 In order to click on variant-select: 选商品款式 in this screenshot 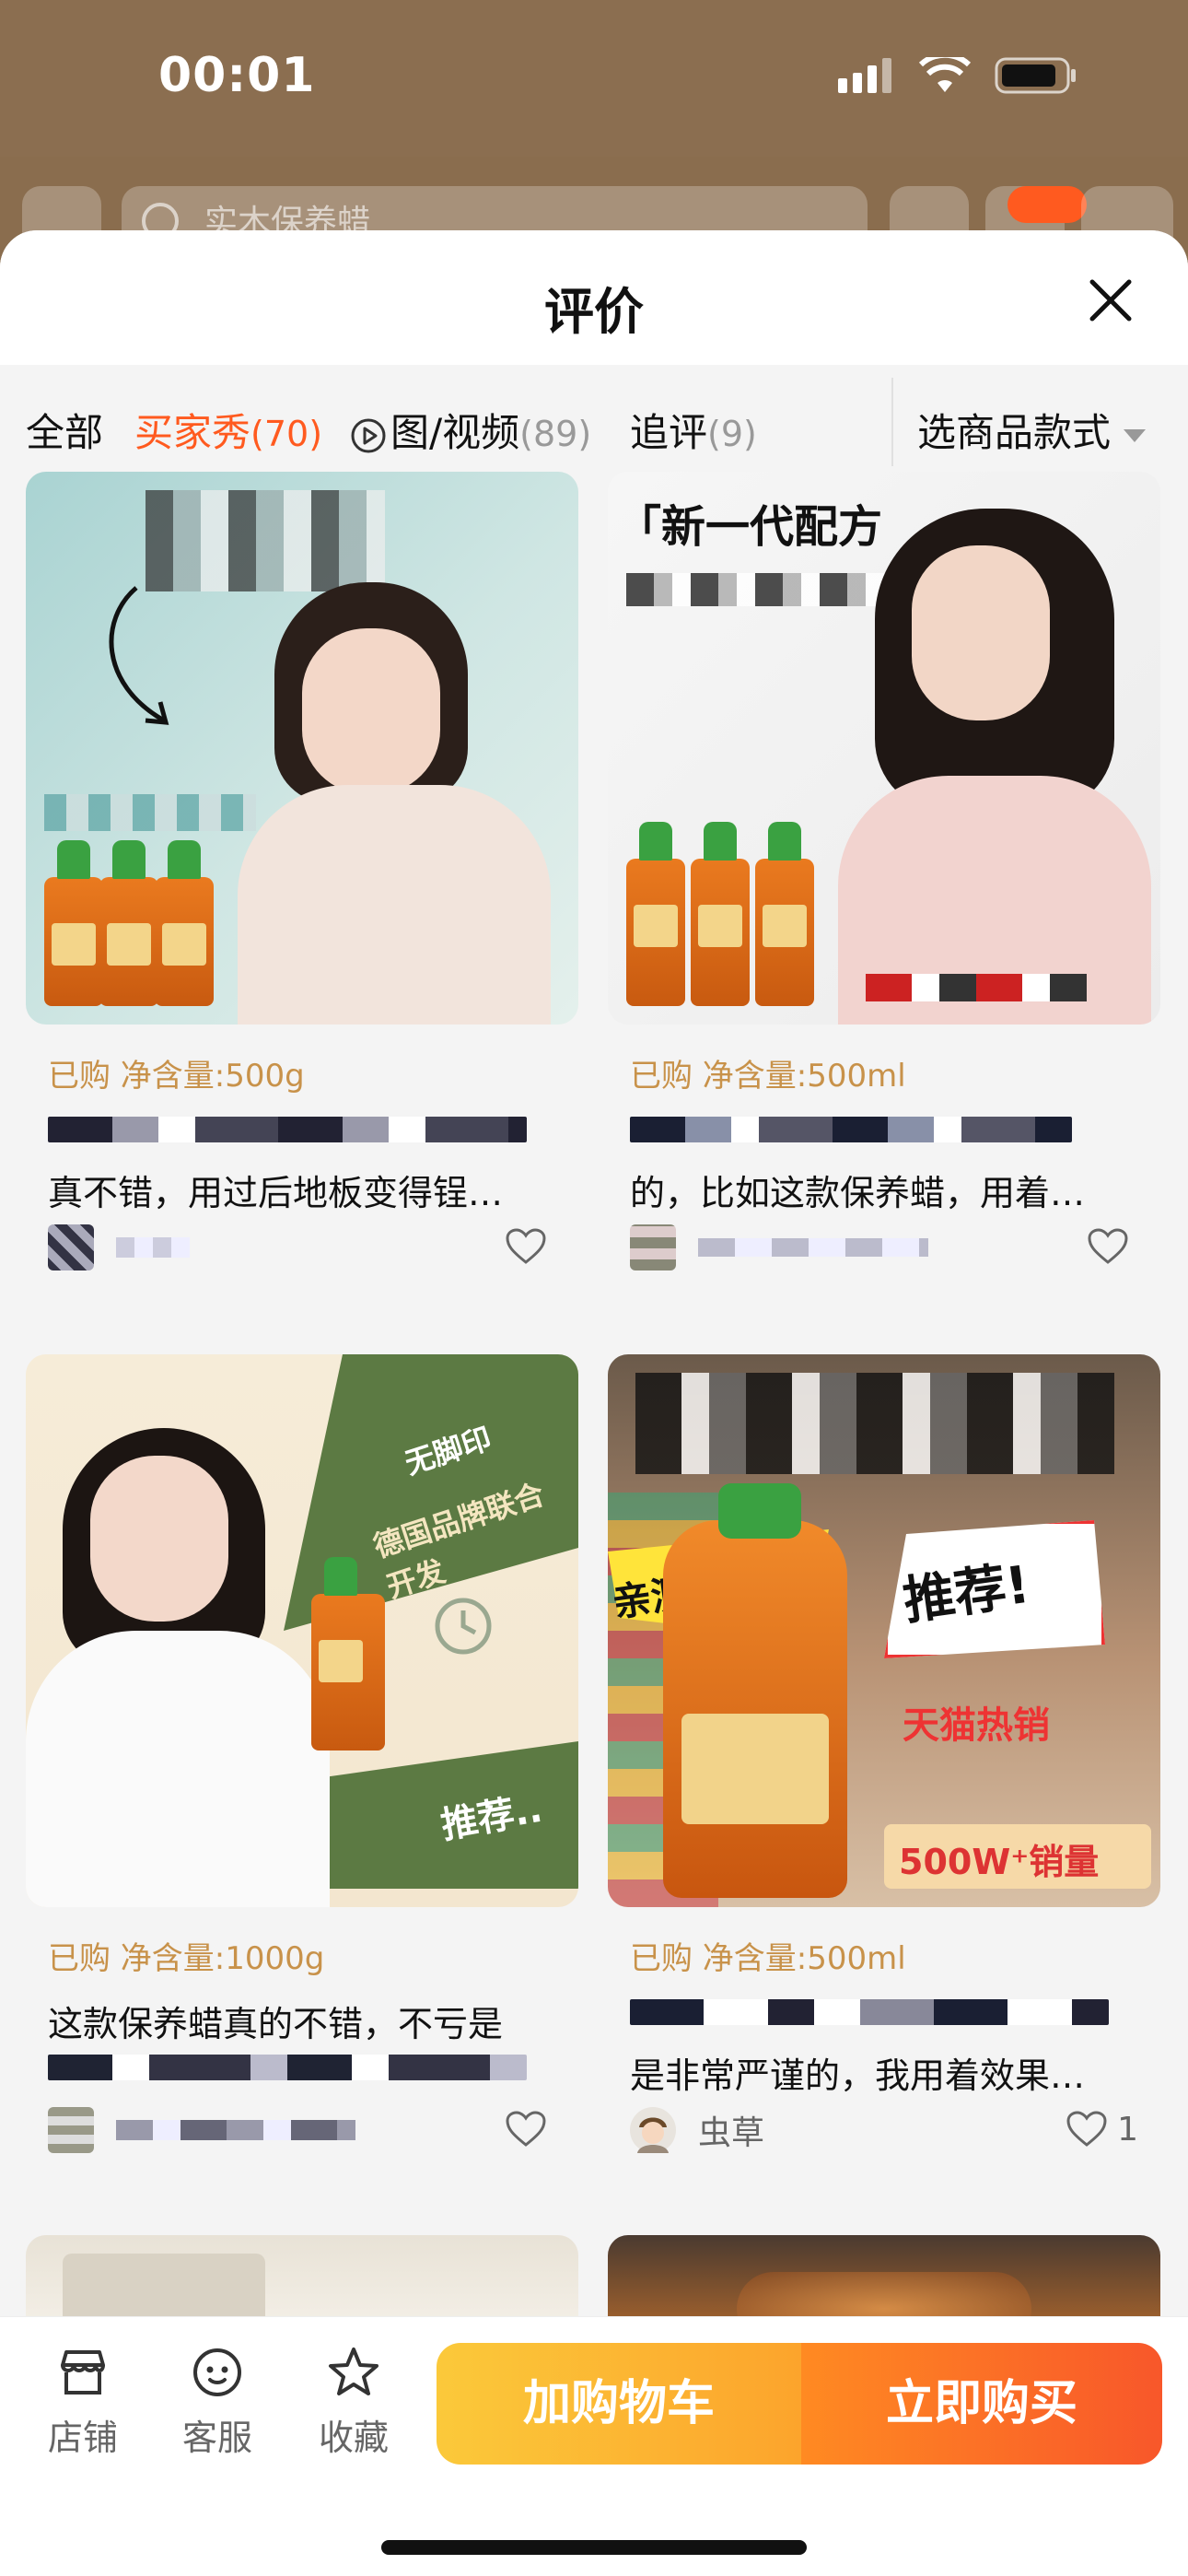, I will do `click(1032, 430)`.